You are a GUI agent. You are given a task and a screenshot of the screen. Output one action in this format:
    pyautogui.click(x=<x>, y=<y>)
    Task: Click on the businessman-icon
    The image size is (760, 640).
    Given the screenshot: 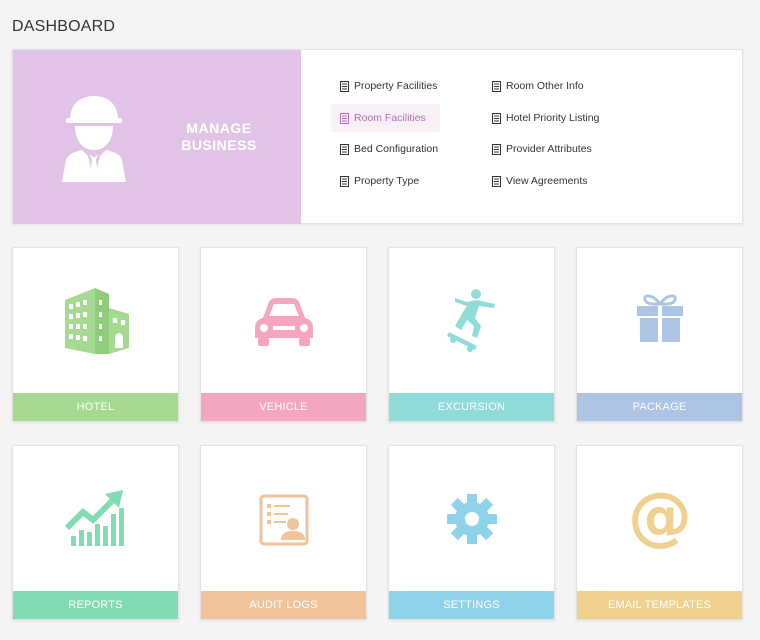 What is the action you would take?
    pyautogui.click(x=94, y=139)
    